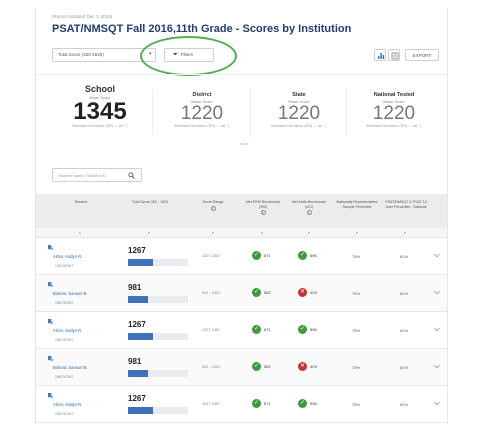 The width and height of the screenshot is (477, 424). Describe the element at coordinates (82, 16) in the screenshot. I see `report-updated: (Report Updated Dec 1, 2016)` at that location.